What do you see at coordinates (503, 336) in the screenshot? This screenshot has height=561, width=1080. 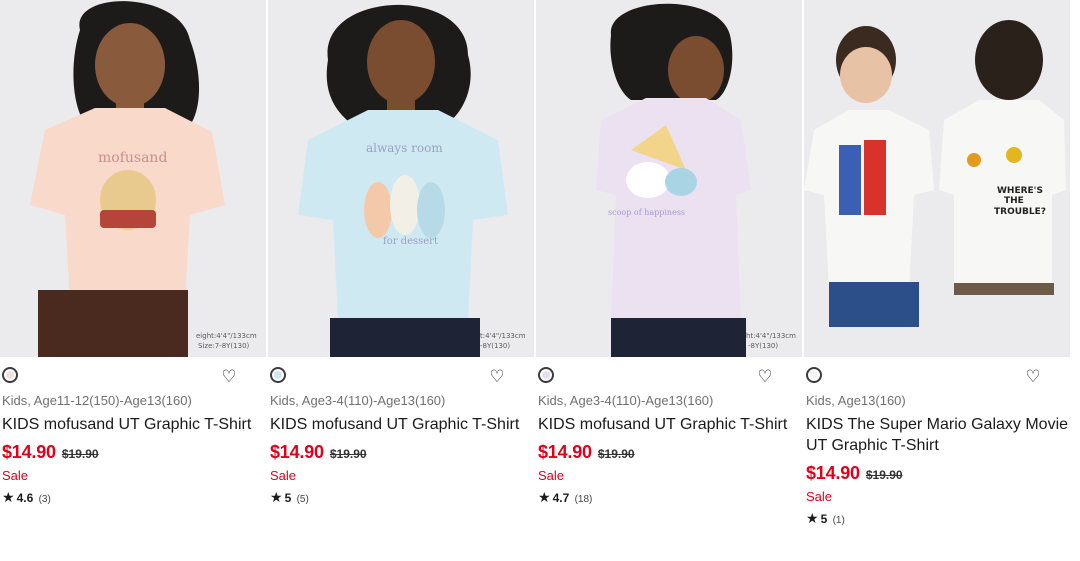 I see `size-note: t:4'4"/133cm` at bounding box center [503, 336].